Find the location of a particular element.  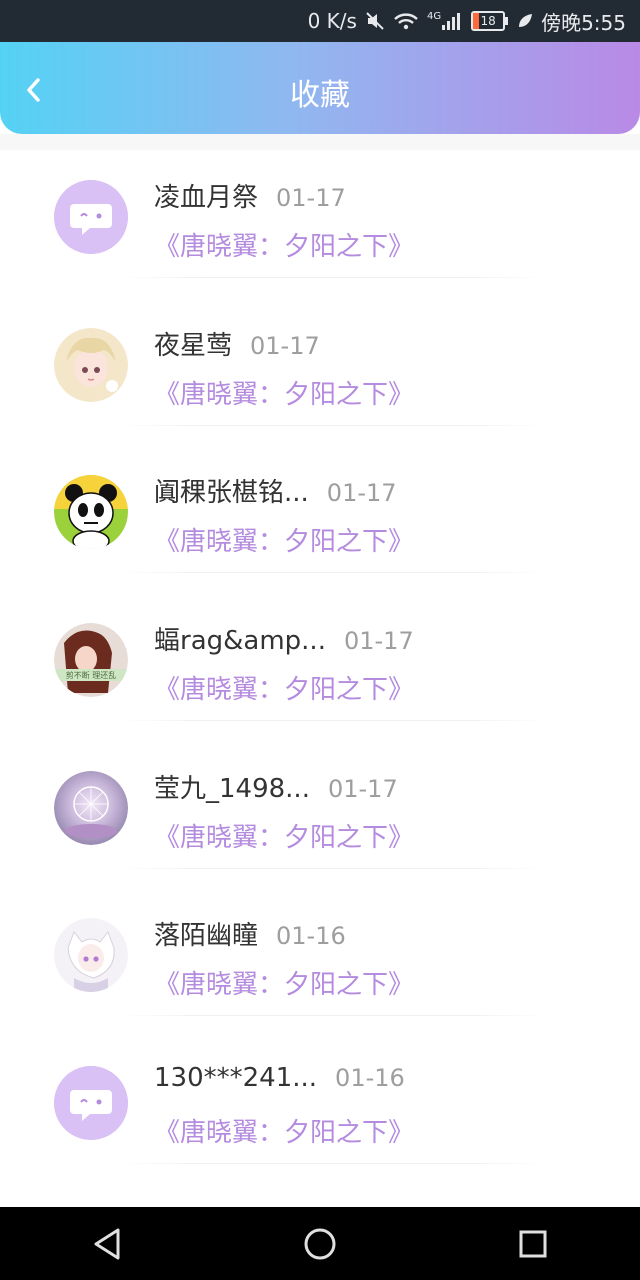

battery-icon: 18 is located at coordinates (490, 21).